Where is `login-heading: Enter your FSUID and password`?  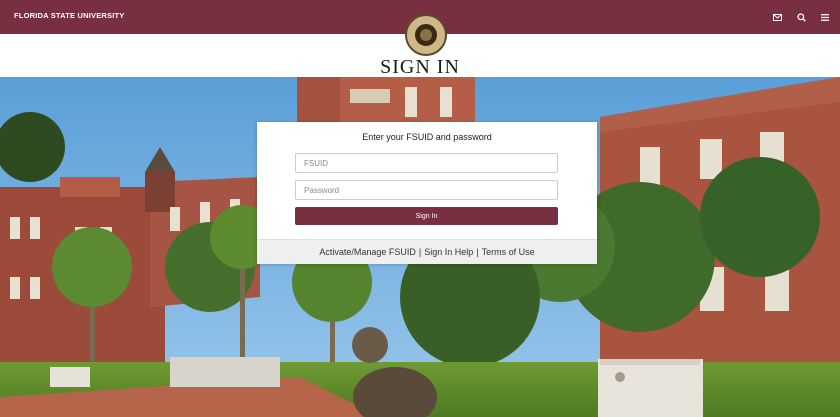
login-heading: Enter your FSUID and password is located at coordinates (427, 137).